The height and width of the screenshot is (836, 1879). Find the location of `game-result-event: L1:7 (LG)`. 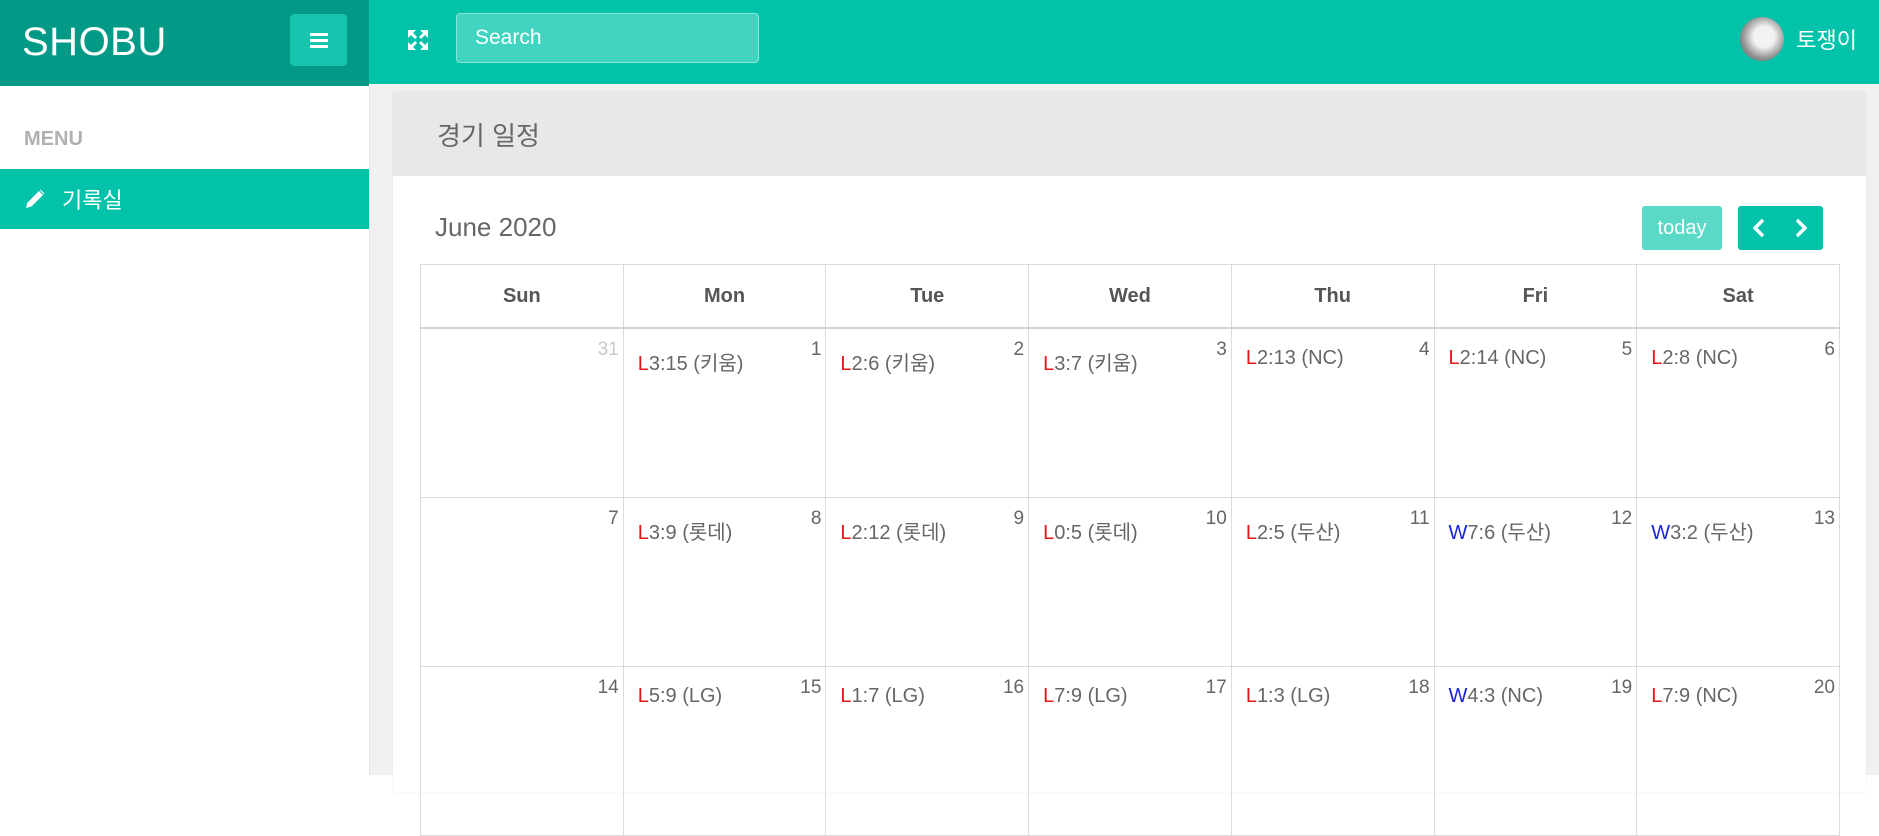

game-result-event: L1:7 (LG) is located at coordinates (882, 696).